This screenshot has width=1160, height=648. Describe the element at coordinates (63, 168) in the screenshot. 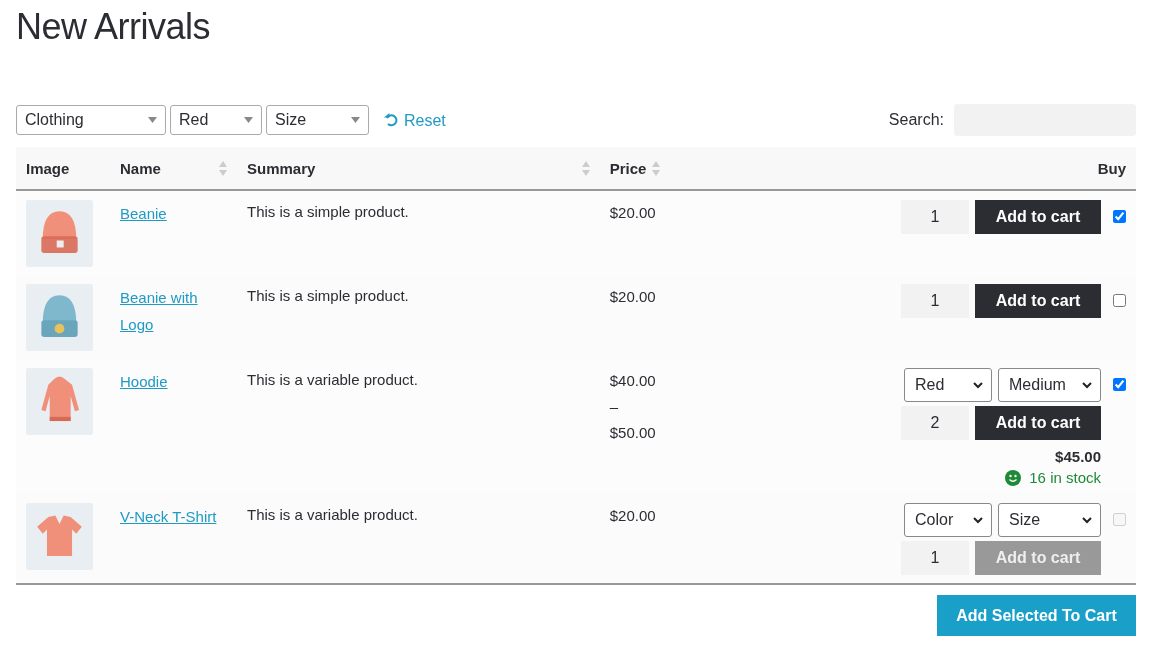

I see `column-header: Image` at that location.